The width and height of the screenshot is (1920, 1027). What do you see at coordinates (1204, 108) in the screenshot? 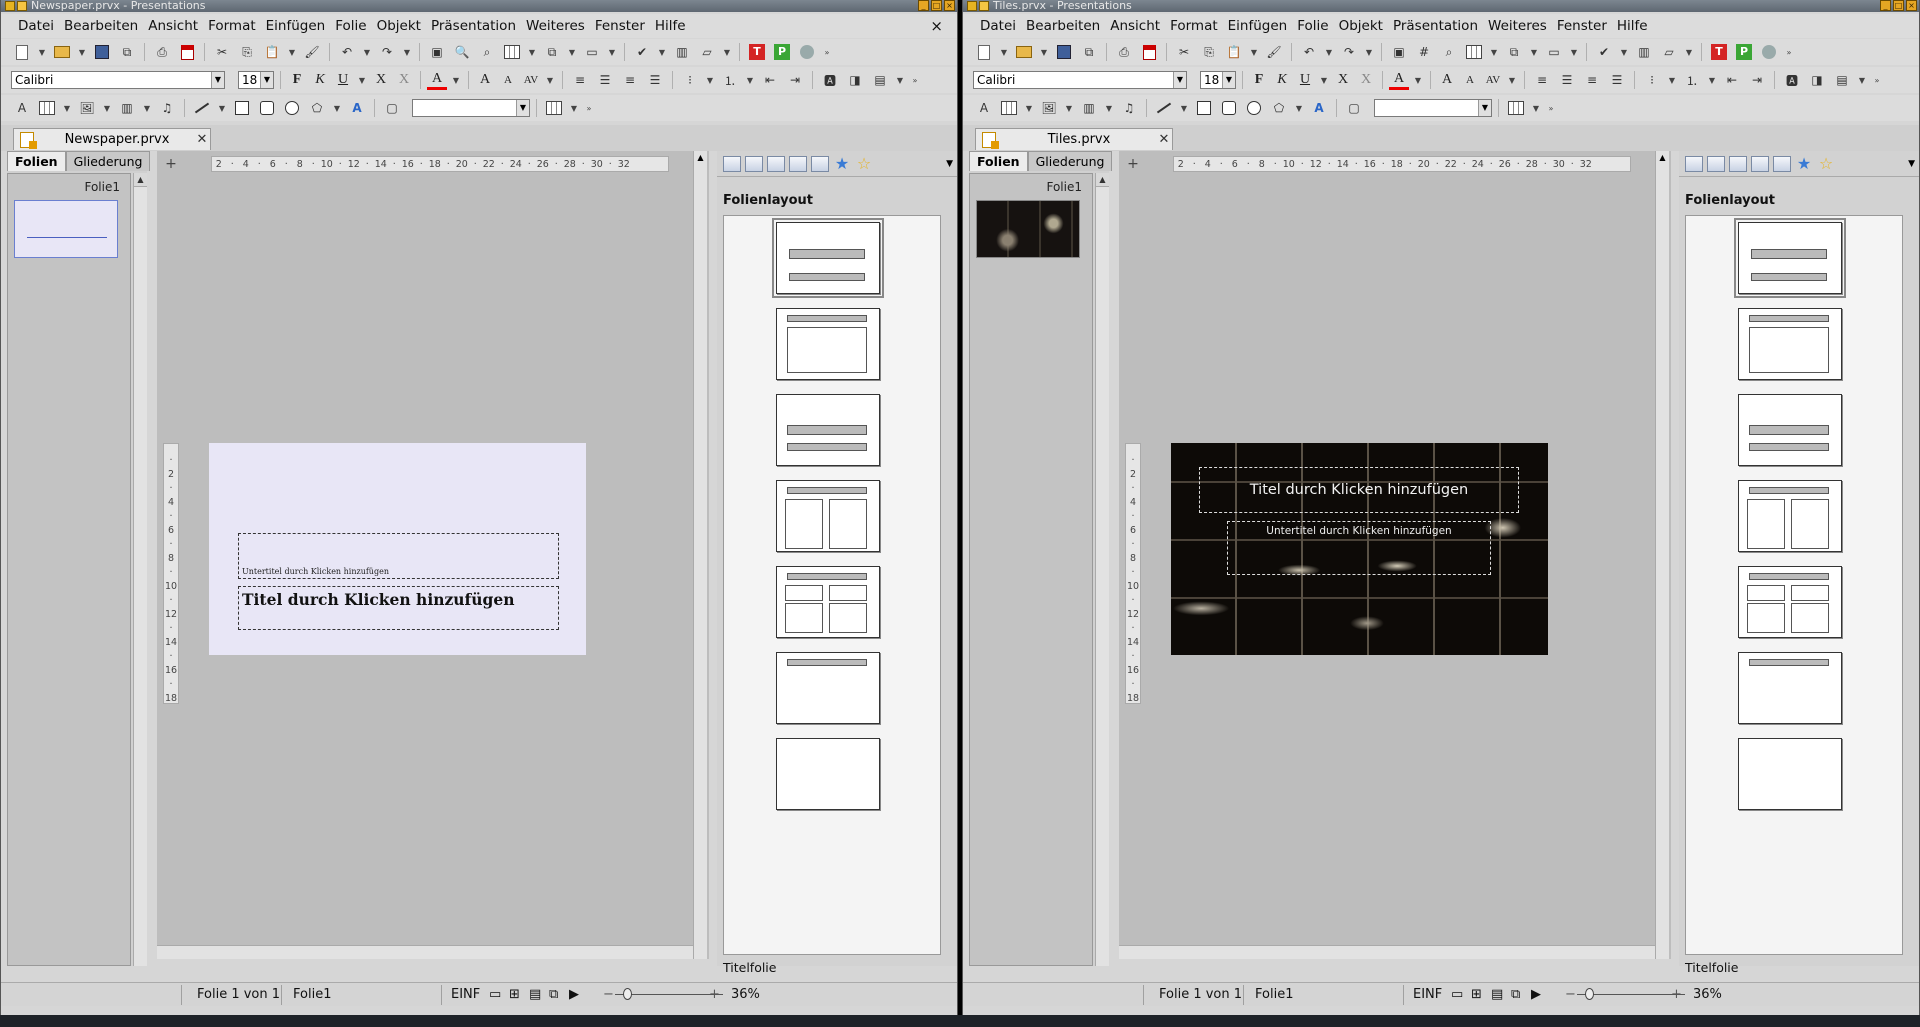
I see `rectangle-icon` at bounding box center [1204, 108].